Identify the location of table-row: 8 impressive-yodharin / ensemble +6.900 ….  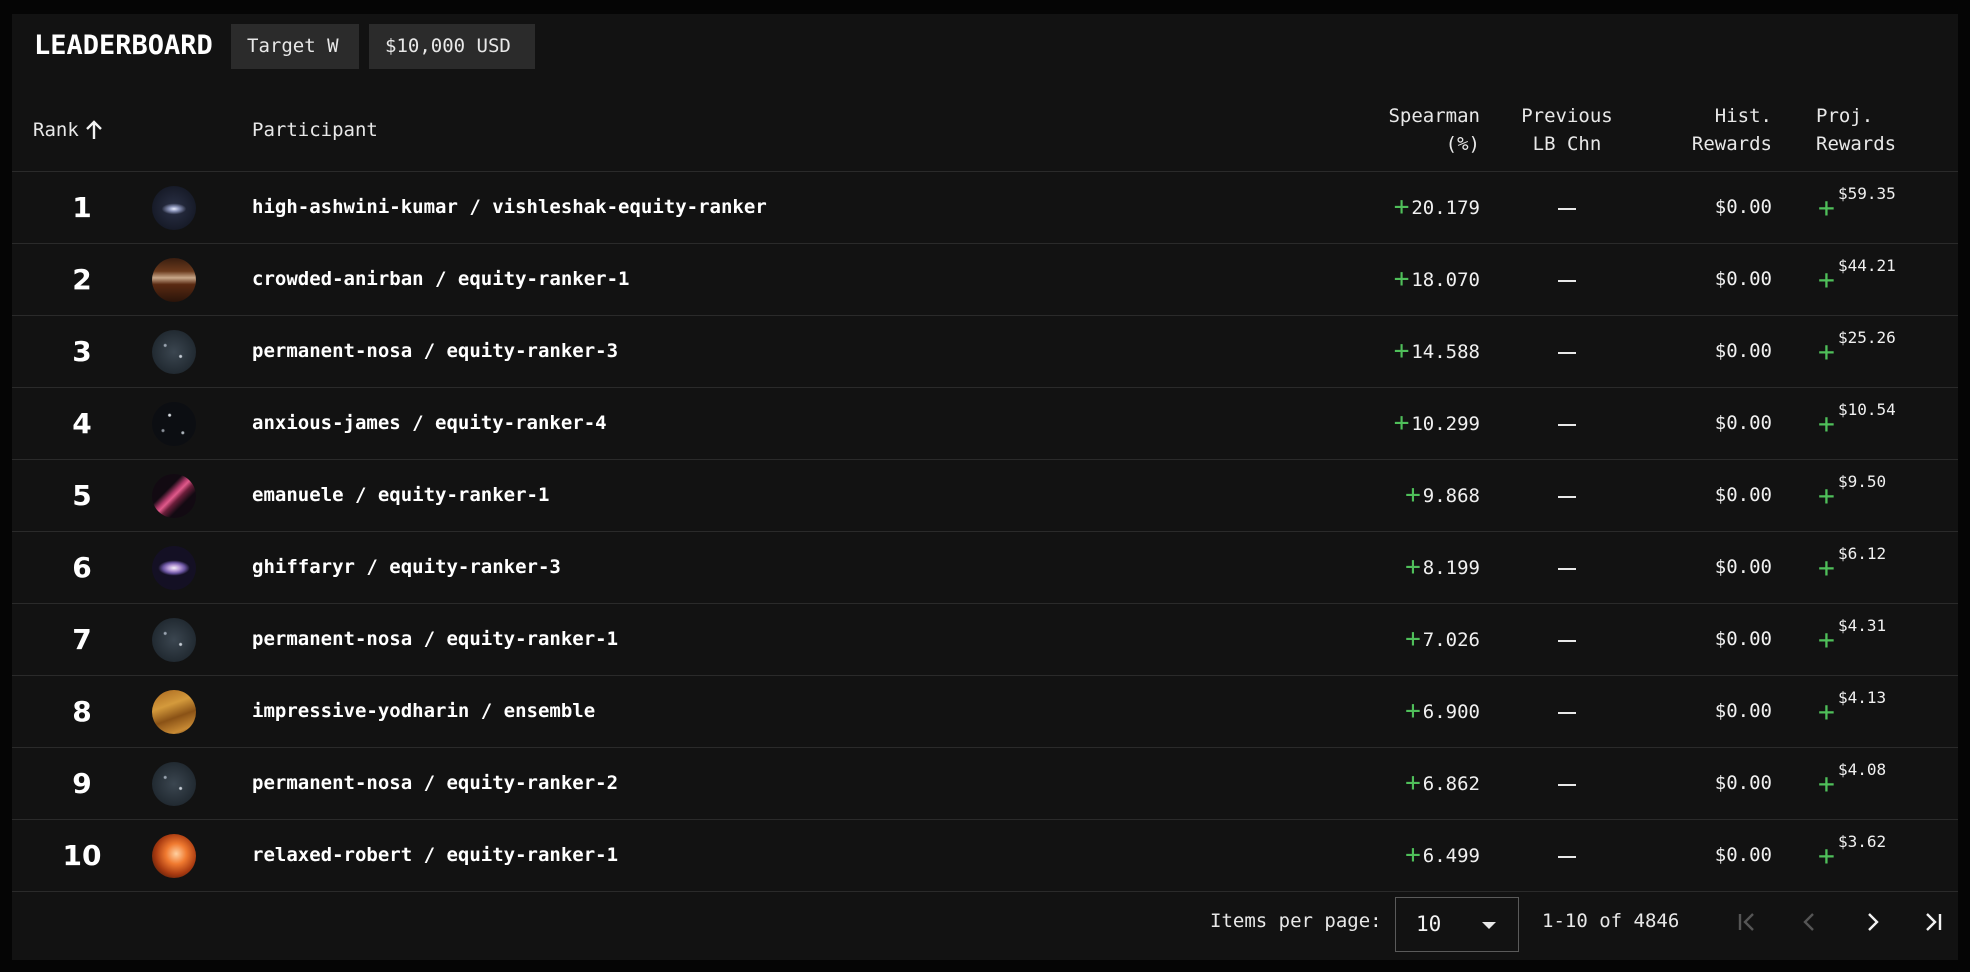
(985, 712).